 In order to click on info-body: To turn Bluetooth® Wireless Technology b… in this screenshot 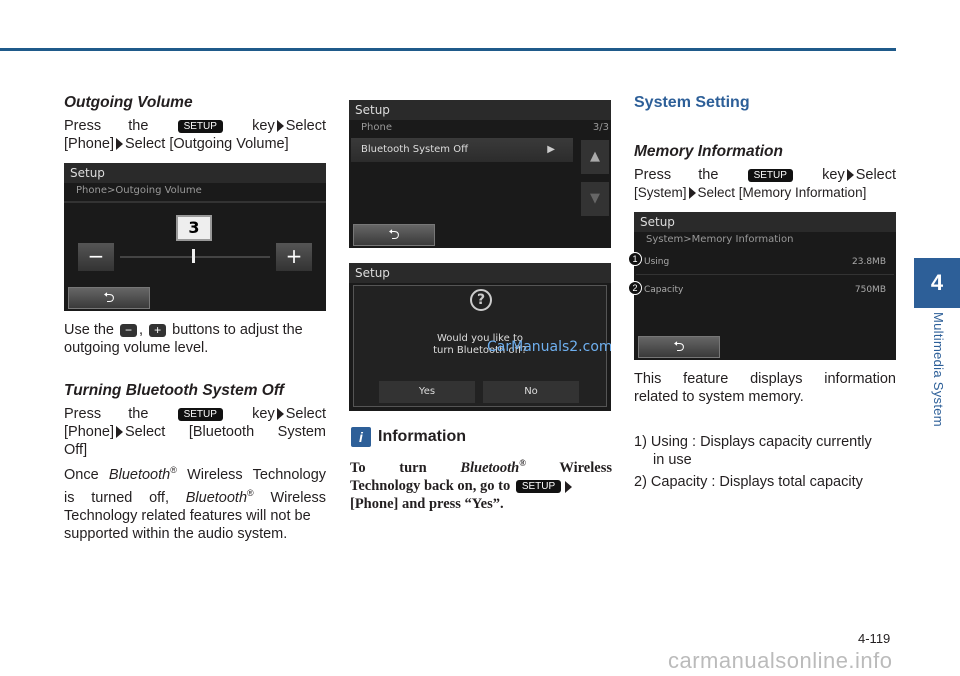, I will do `click(481, 483)`.